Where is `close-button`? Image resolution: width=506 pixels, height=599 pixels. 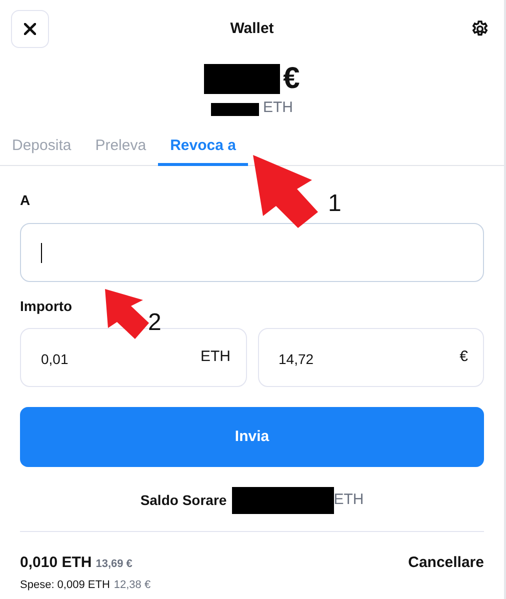
close-button is located at coordinates (30, 29).